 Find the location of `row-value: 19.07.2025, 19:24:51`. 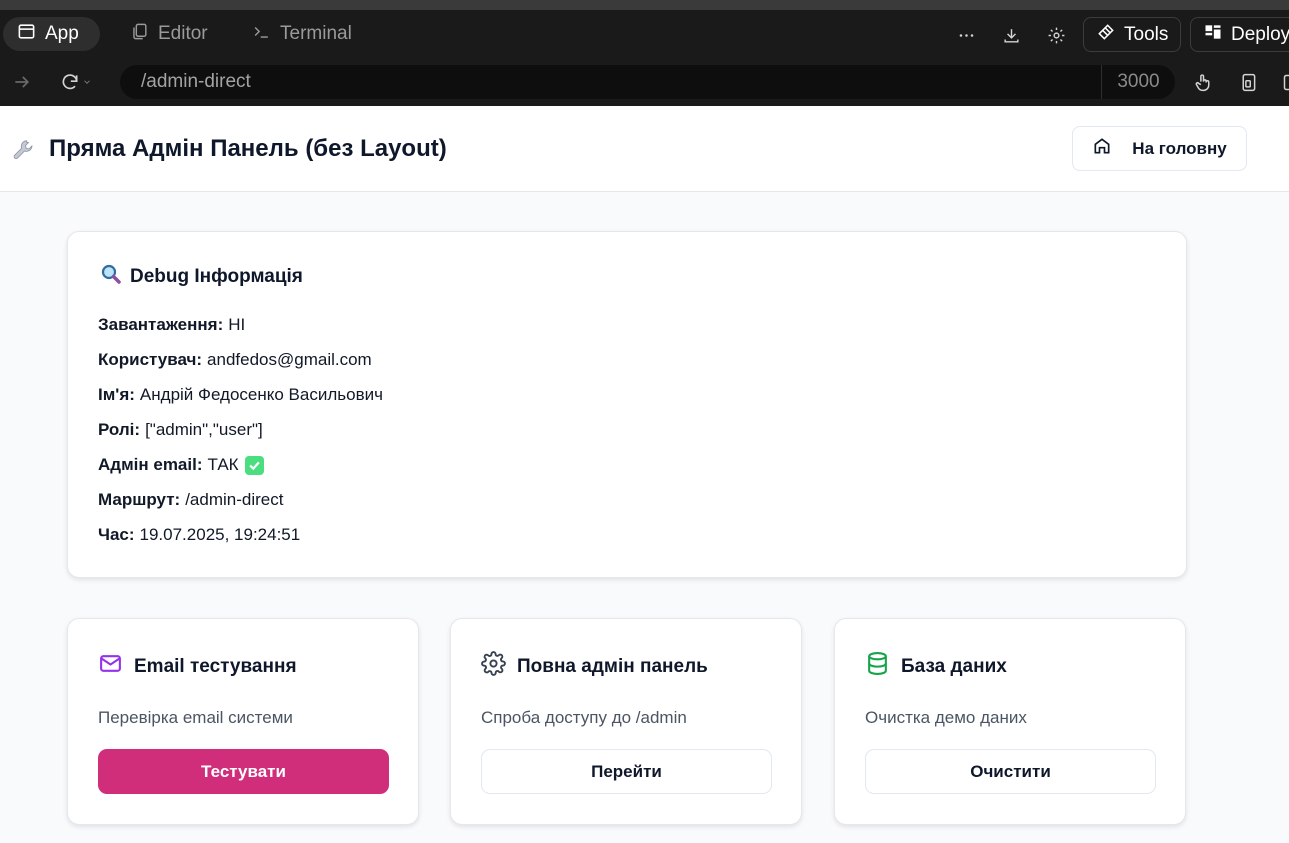

row-value: 19.07.2025, 19:24:51 is located at coordinates (220, 534).